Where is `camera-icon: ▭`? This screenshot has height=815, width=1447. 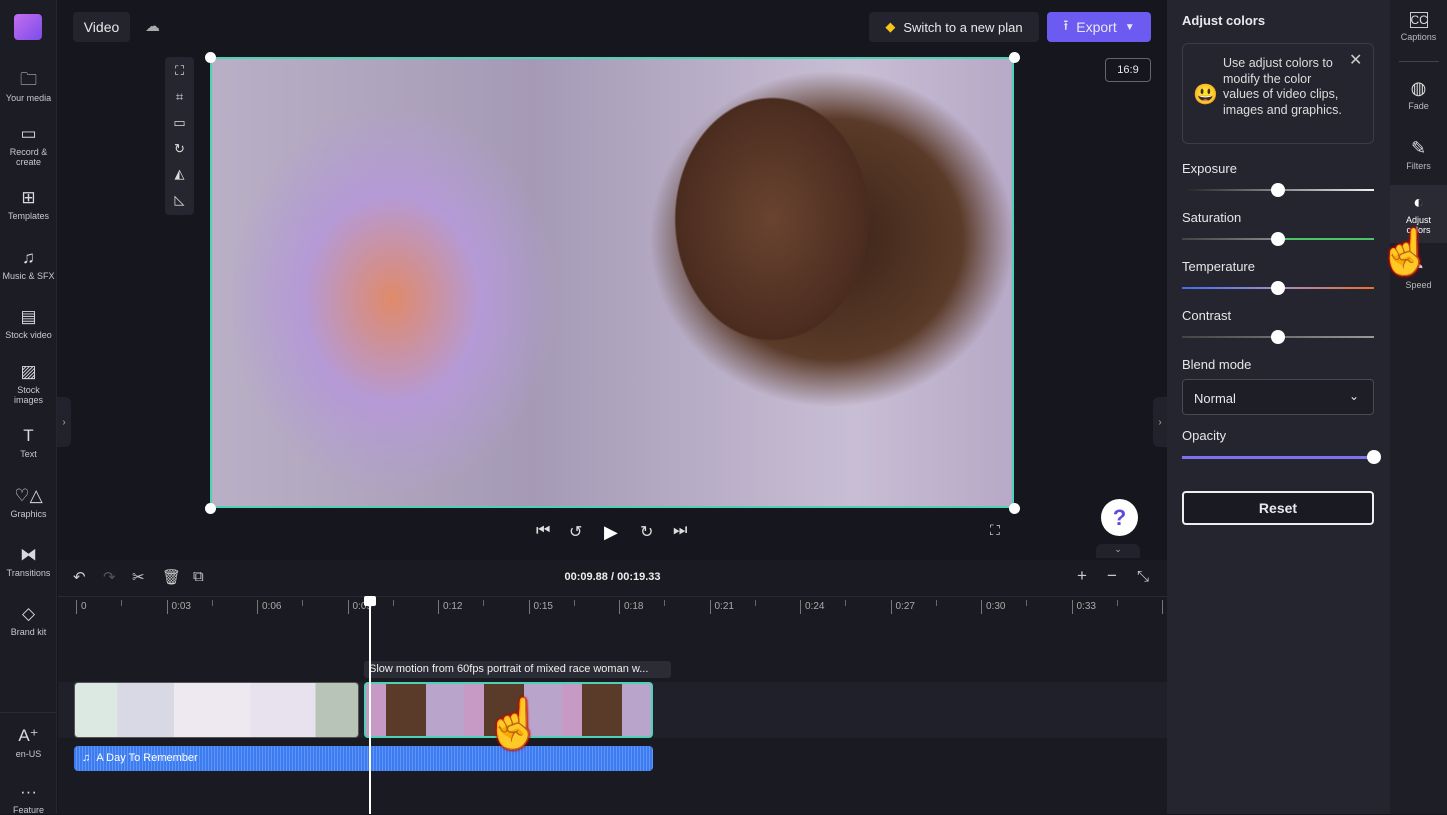
camera-icon: ▭ is located at coordinates (28, 133).